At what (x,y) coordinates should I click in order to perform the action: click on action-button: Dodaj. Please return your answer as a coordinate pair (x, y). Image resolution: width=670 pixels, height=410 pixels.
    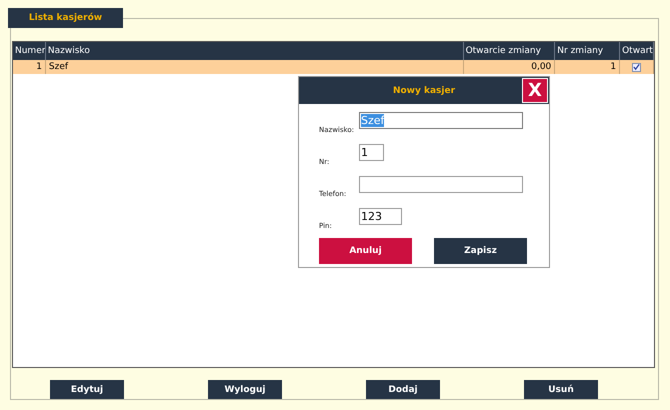
    Looking at the image, I should click on (403, 389).